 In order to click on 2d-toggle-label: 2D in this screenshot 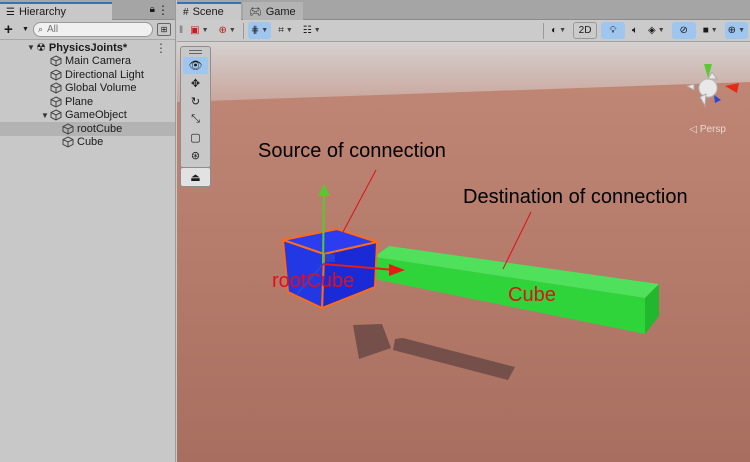, I will do `click(585, 30)`.